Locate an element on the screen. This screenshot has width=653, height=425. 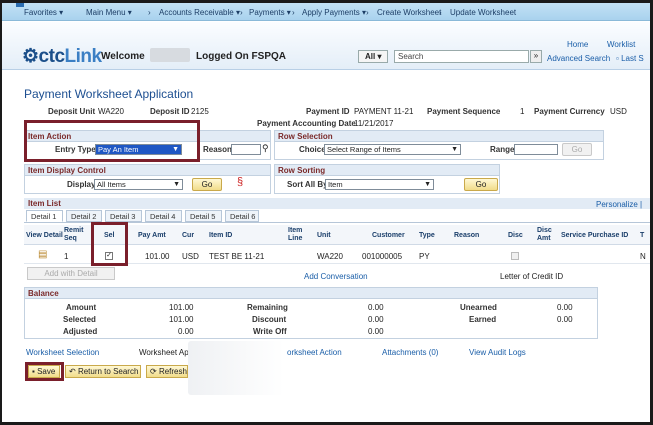
nav-favorites: Favorites ▾ is located at coordinates (43, 12).